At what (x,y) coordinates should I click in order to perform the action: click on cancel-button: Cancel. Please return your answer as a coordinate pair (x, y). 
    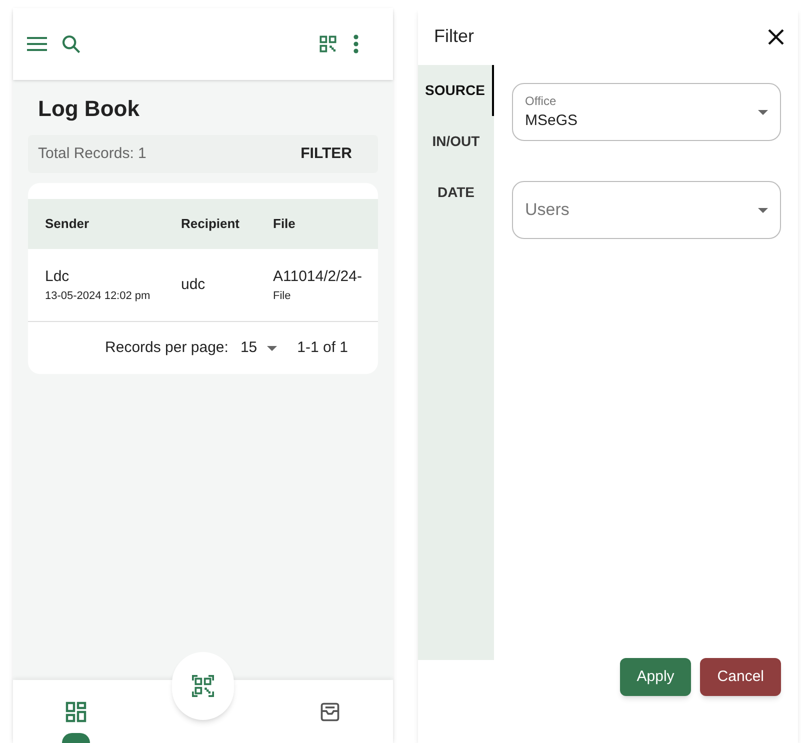
    Looking at the image, I should click on (740, 677).